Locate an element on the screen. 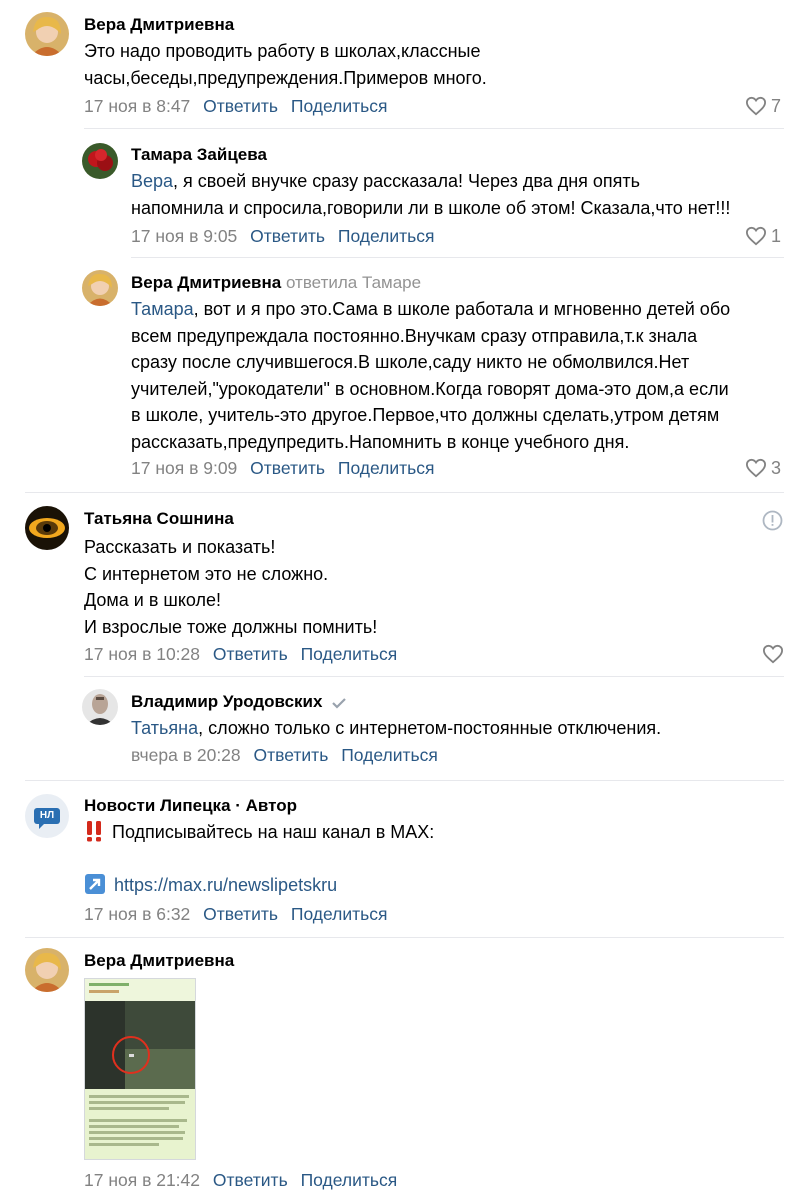 The width and height of the screenshot is (800, 1200). avatar: НЛ is located at coordinates (47, 816).